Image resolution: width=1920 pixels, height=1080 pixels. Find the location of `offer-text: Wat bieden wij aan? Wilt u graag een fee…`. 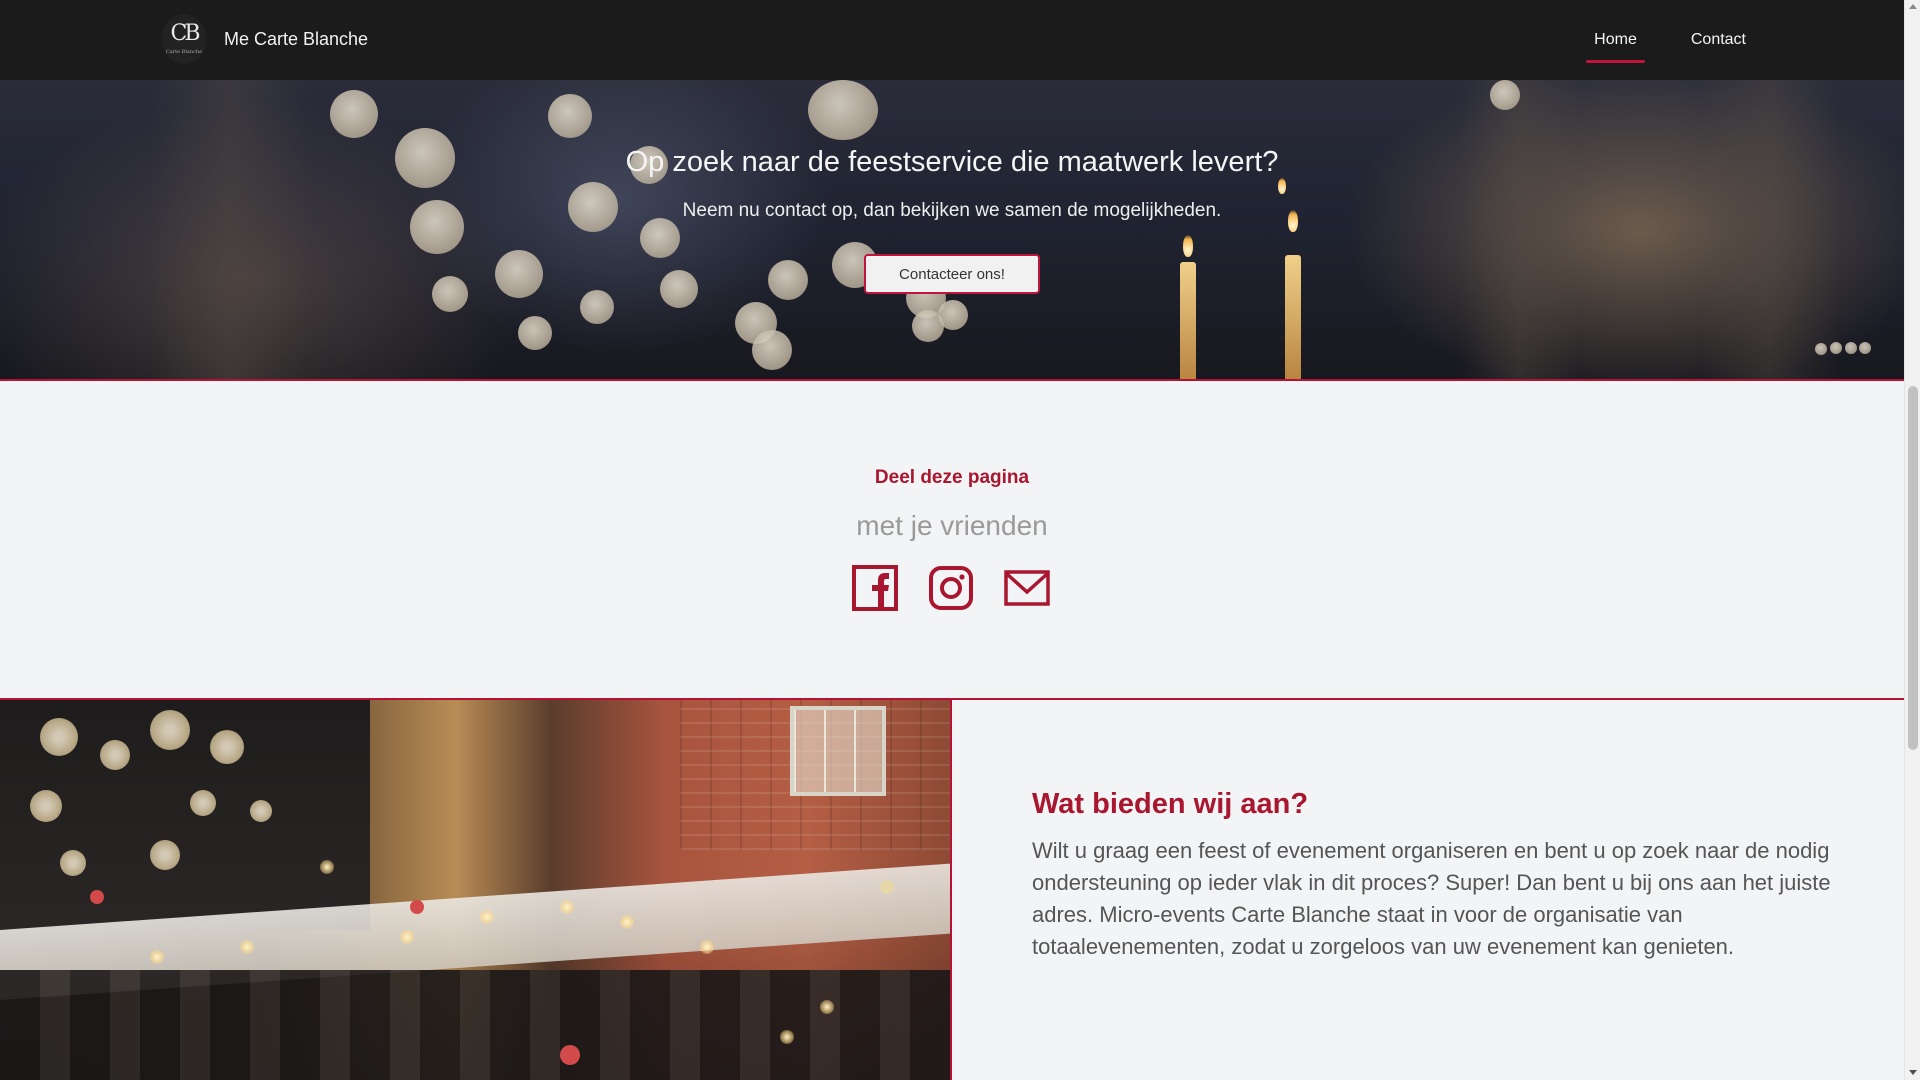

offer-text: Wat bieden wij aan? Wilt u graag een fee… is located at coordinates (1432, 875).